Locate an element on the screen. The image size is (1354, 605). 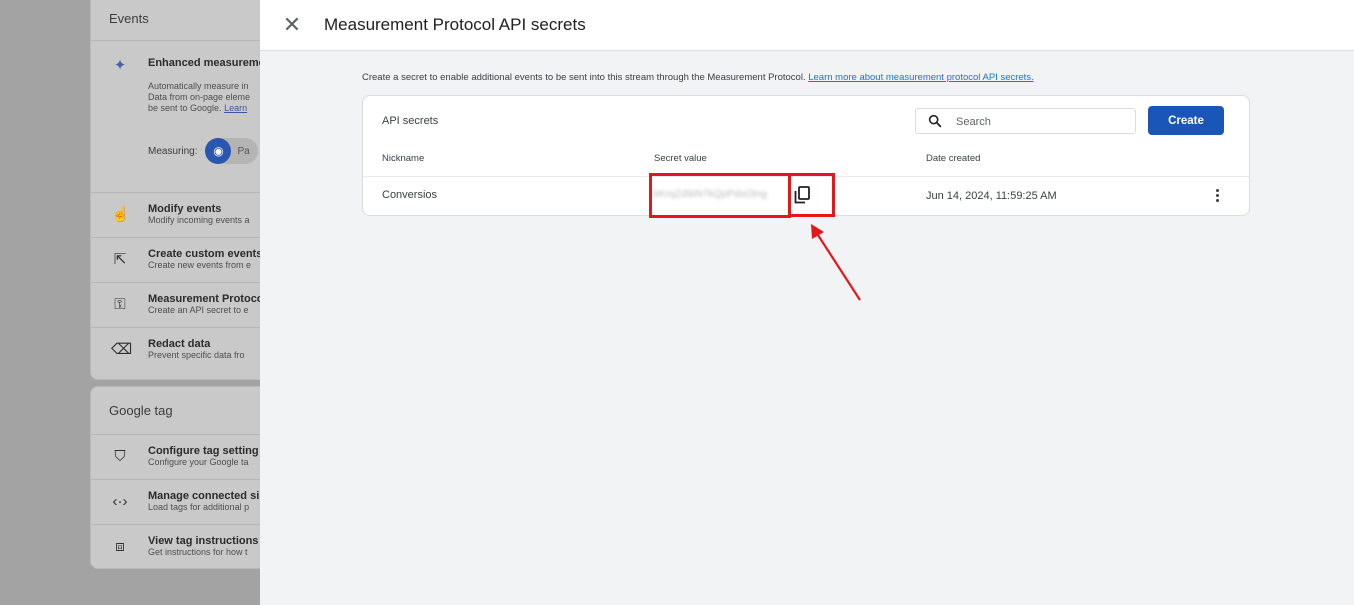
close-icon: ✕ is located at coordinates (292, 25).